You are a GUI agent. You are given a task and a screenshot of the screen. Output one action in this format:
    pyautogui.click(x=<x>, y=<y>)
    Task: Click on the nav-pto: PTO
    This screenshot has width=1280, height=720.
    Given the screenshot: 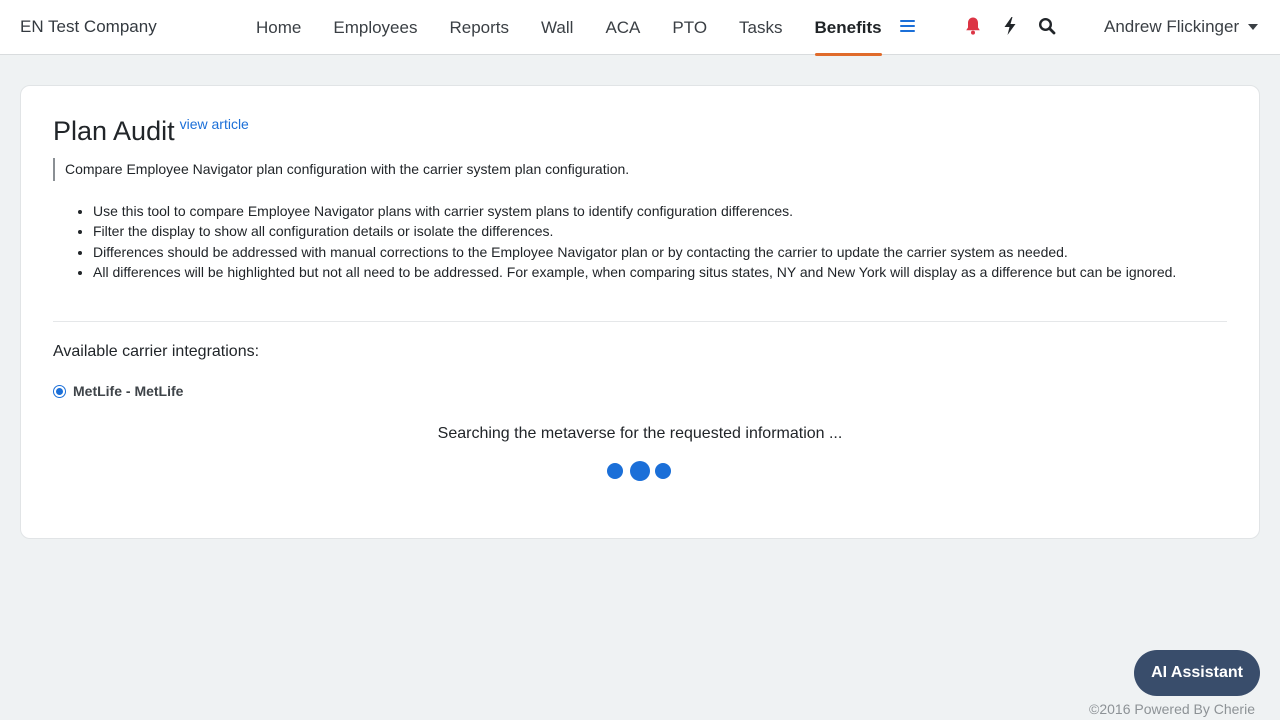 What is the action you would take?
    pyautogui.click(x=689, y=27)
    